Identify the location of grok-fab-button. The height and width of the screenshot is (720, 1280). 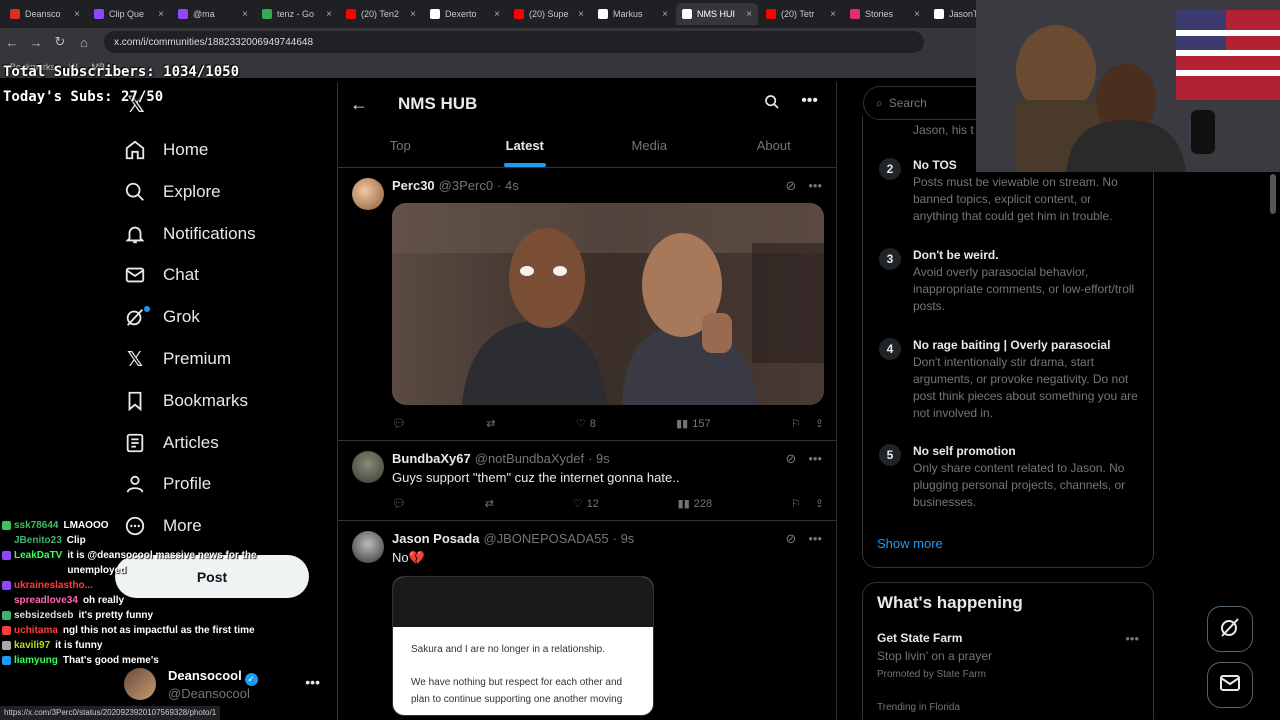
(1230, 629).